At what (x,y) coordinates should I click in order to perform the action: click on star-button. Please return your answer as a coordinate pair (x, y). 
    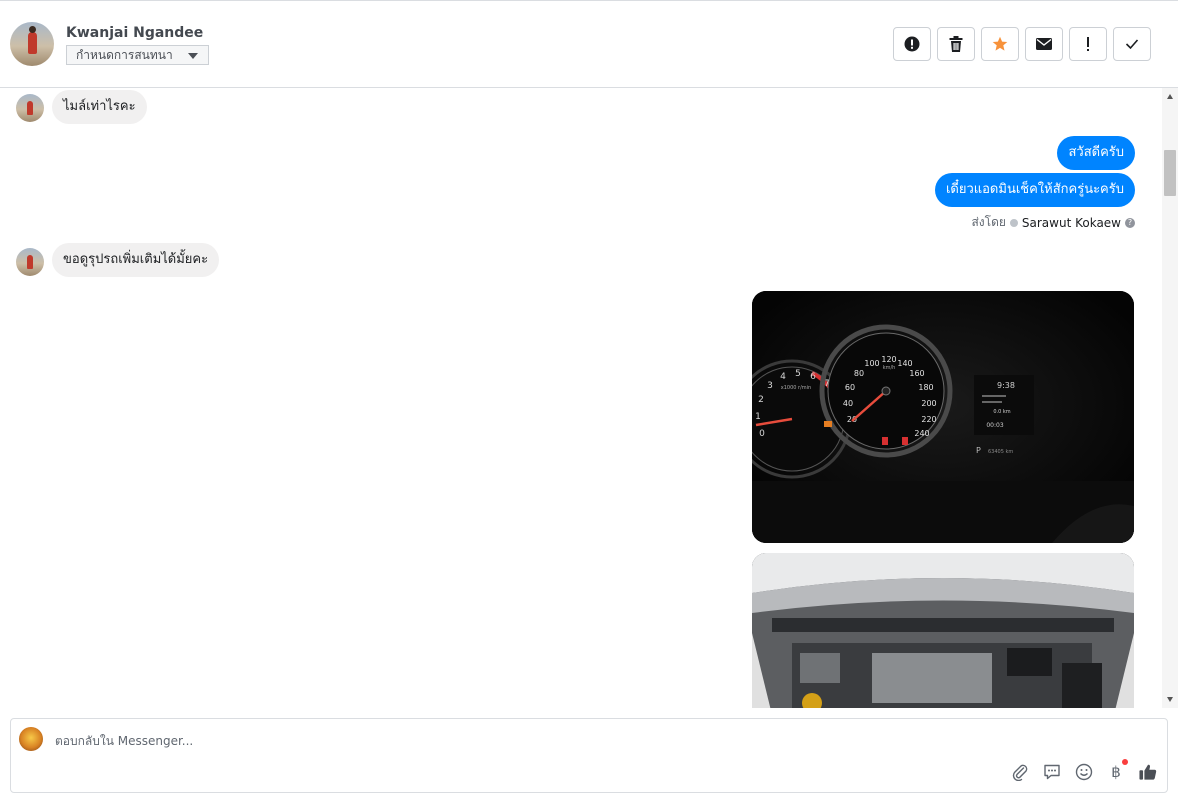
    Looking at the image, I should click on (1000, 44).